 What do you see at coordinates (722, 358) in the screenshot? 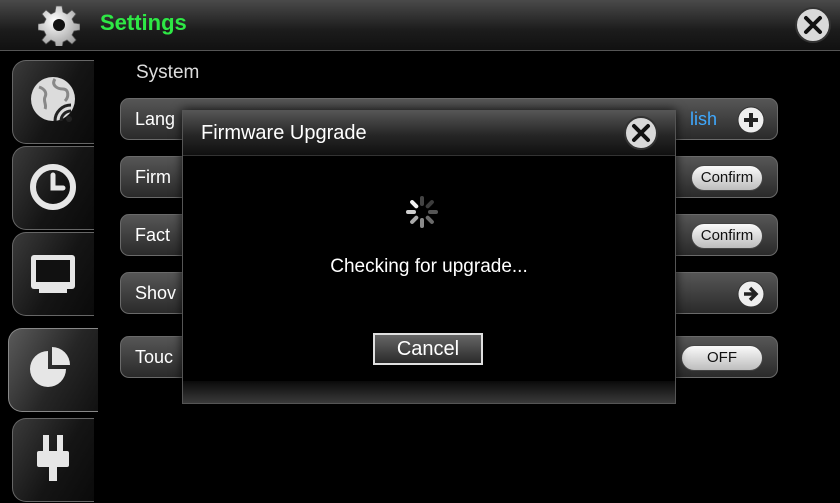
I see `toggle-switch: OFF` at bounding box center [722, 358].